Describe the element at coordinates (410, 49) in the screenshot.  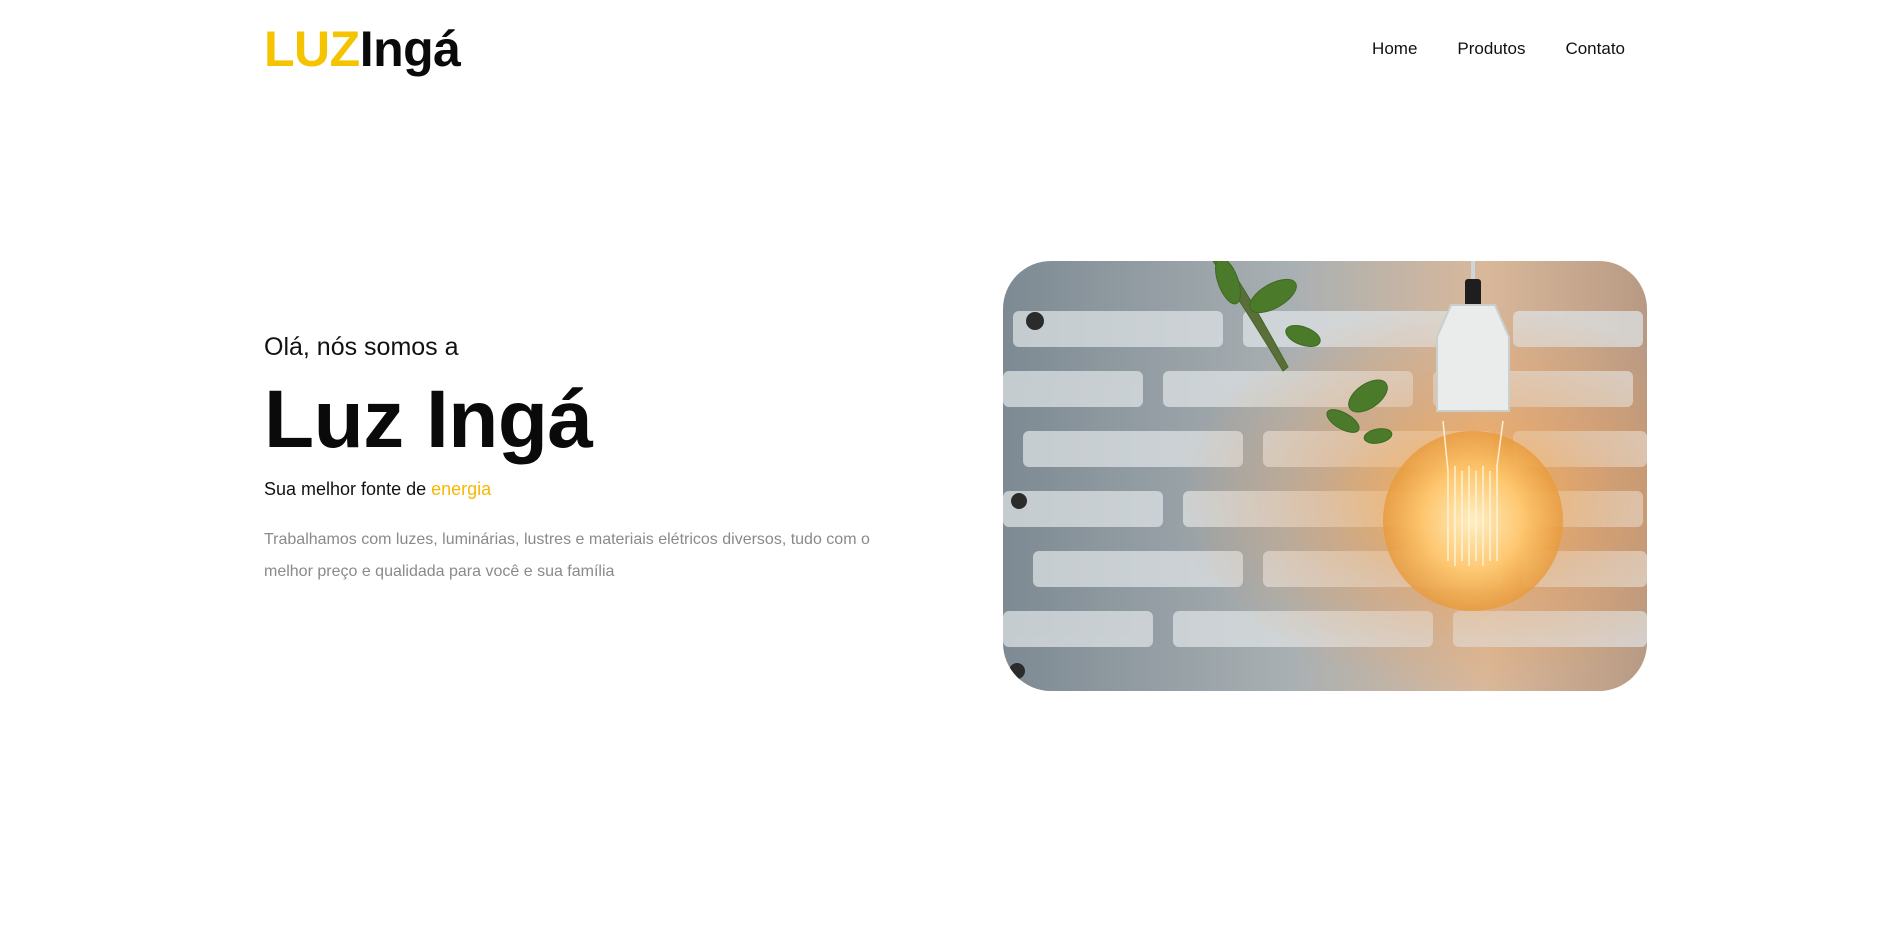
I see `logo-rest: Ingá` at that location.